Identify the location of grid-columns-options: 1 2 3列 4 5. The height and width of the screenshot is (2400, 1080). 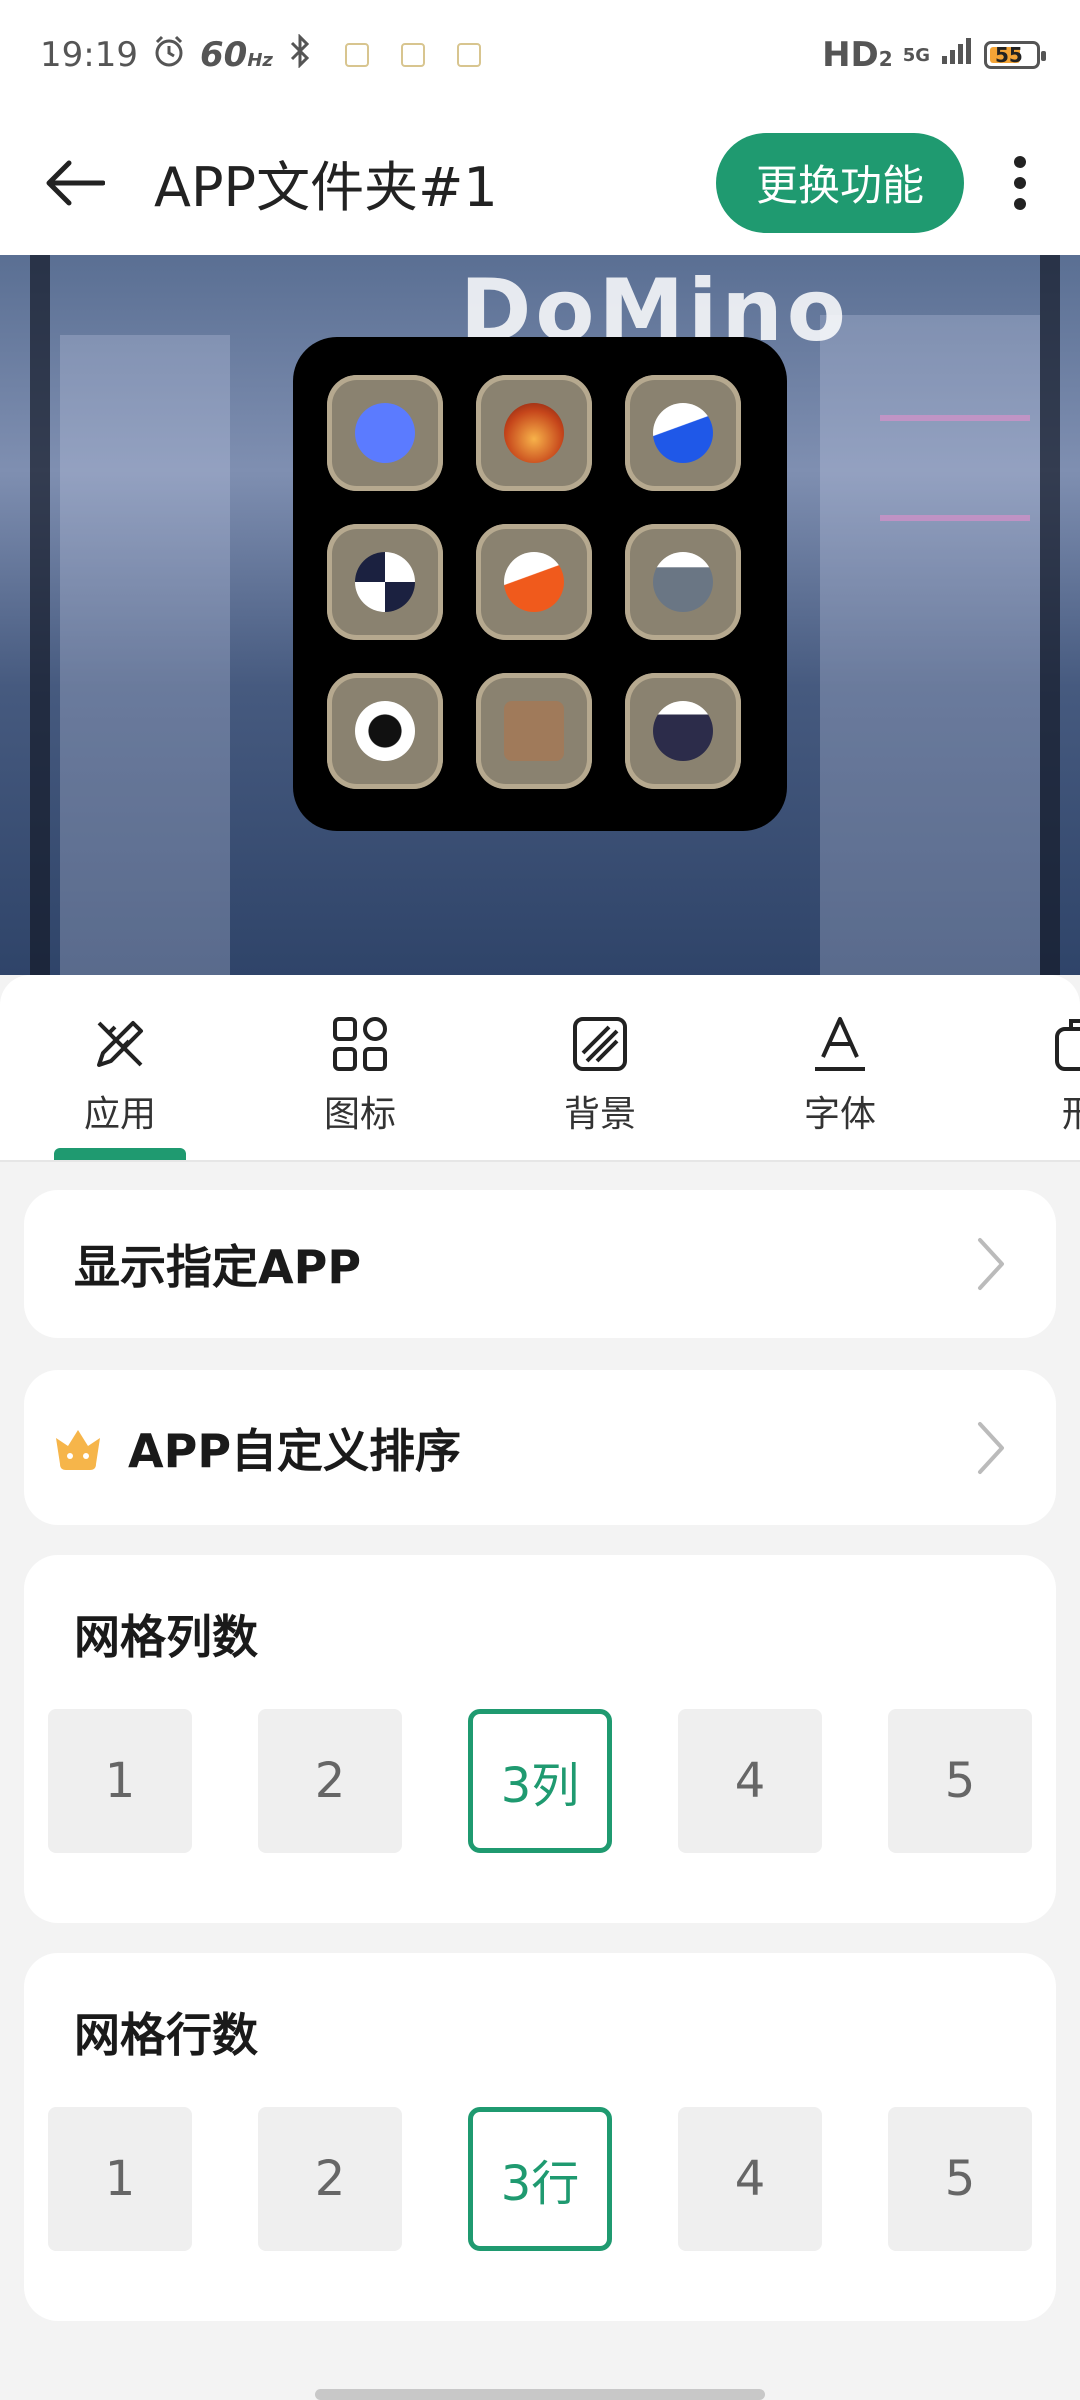
(540, 1781).